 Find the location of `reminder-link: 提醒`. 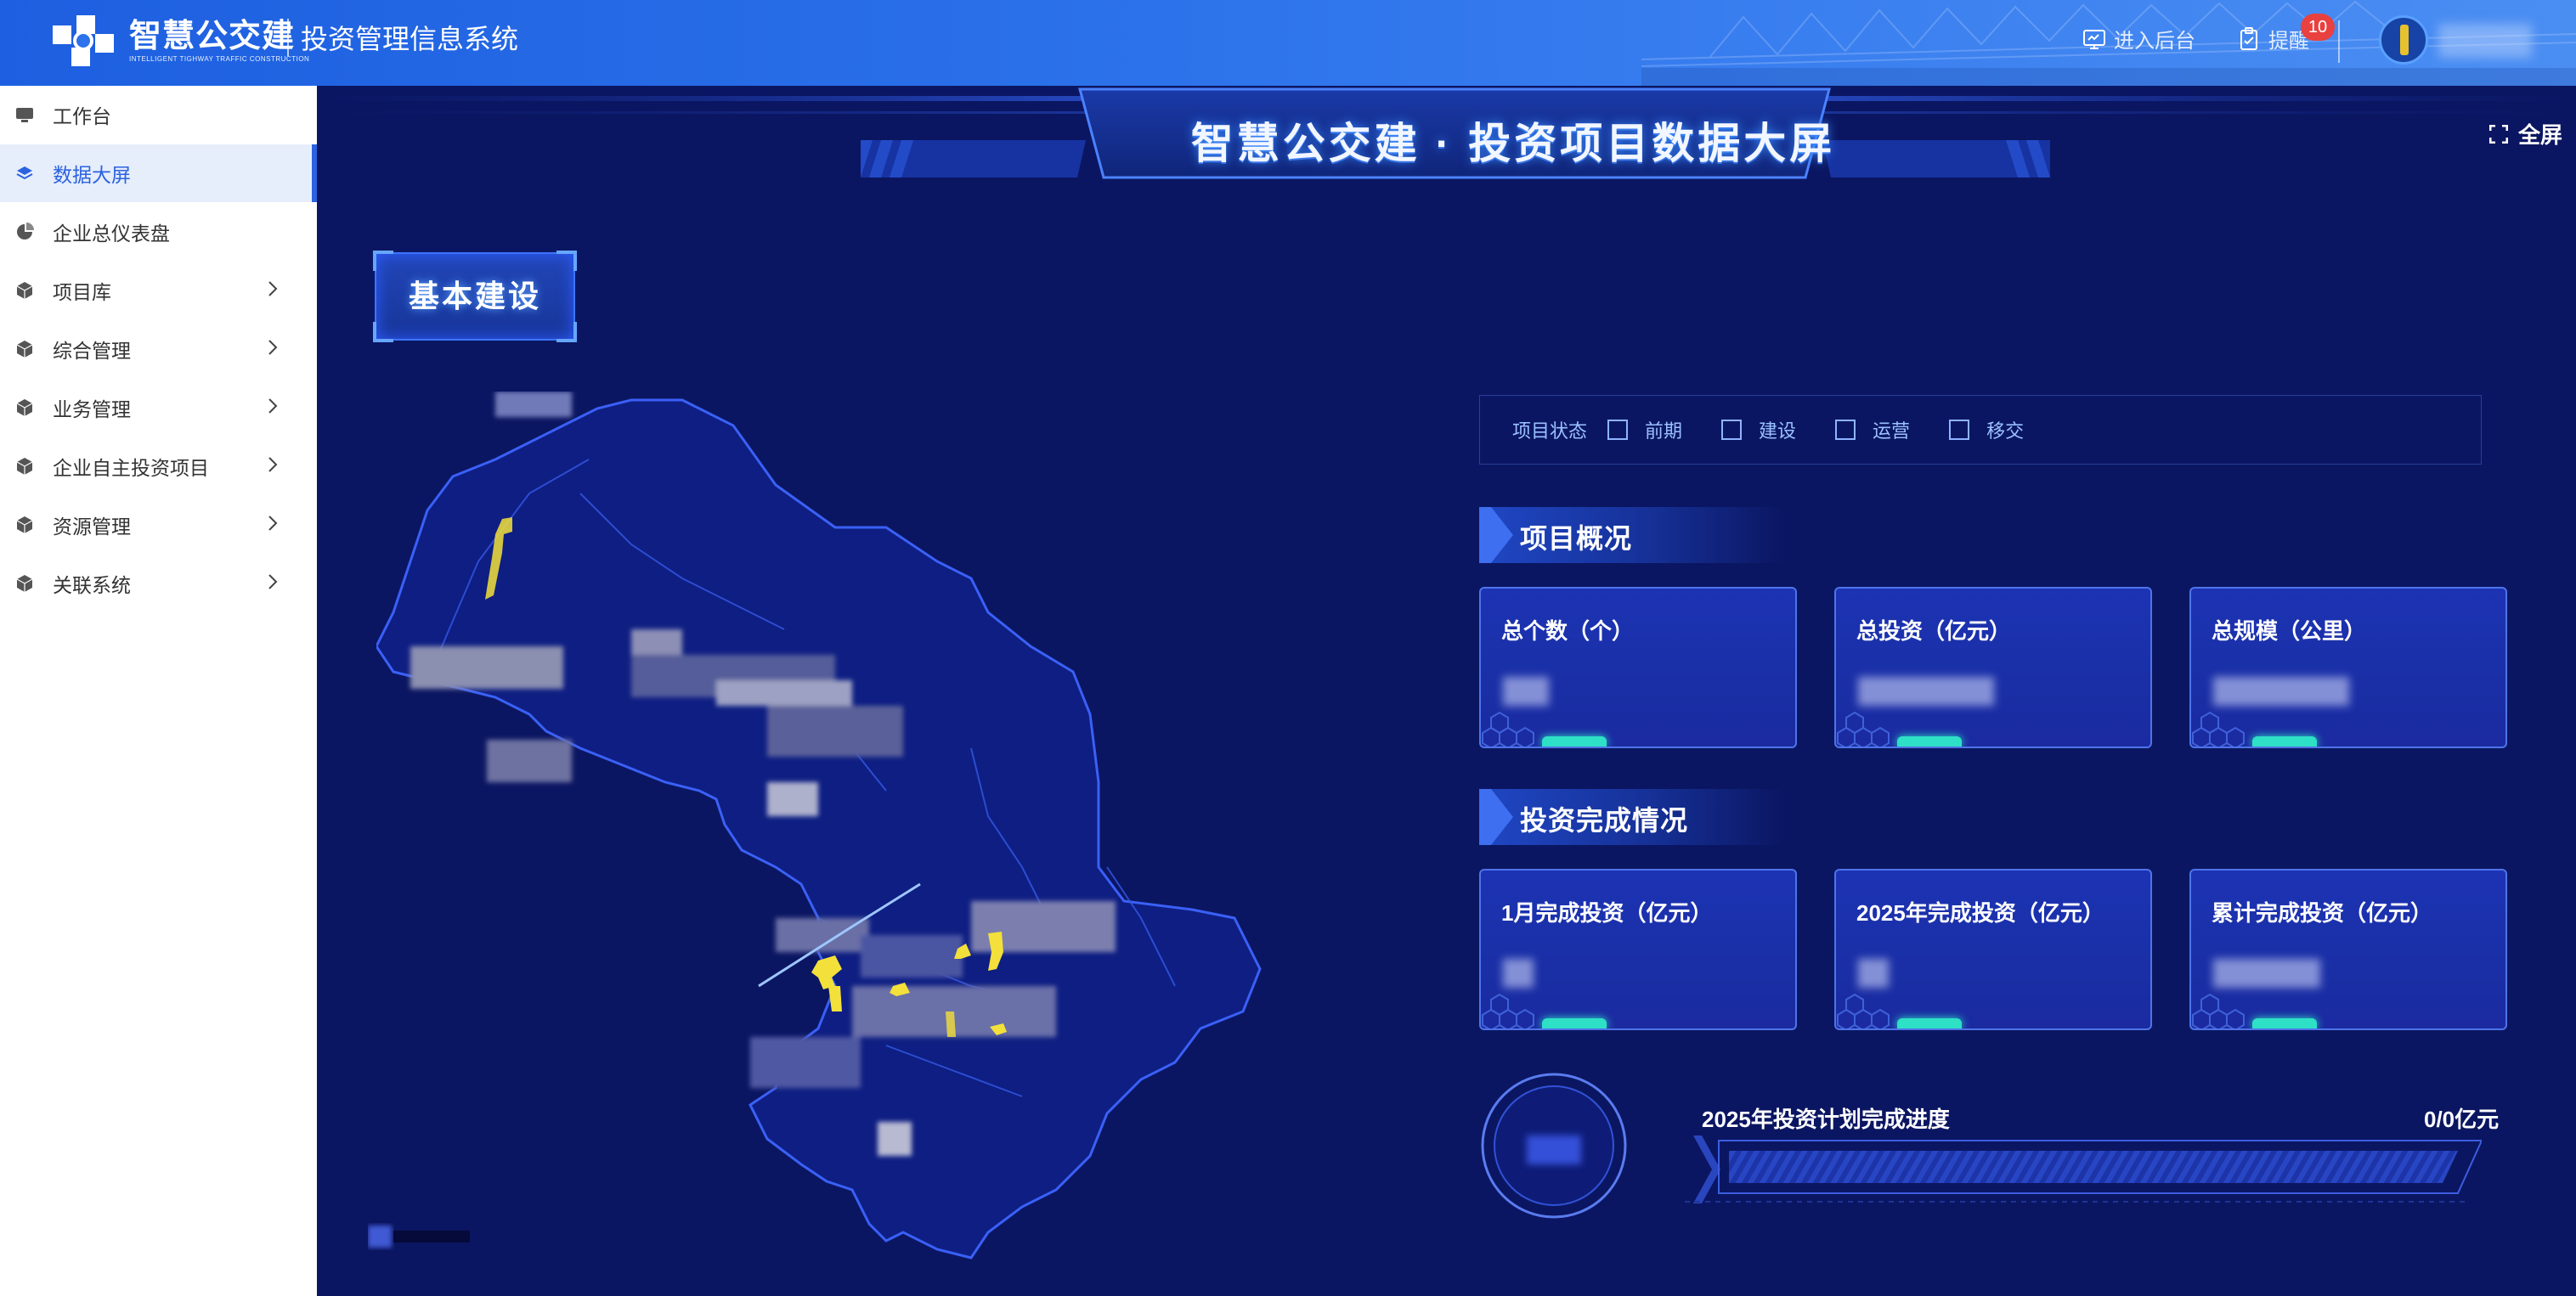

reminder-link: 提醒 is located at coordinates (2272, 39).